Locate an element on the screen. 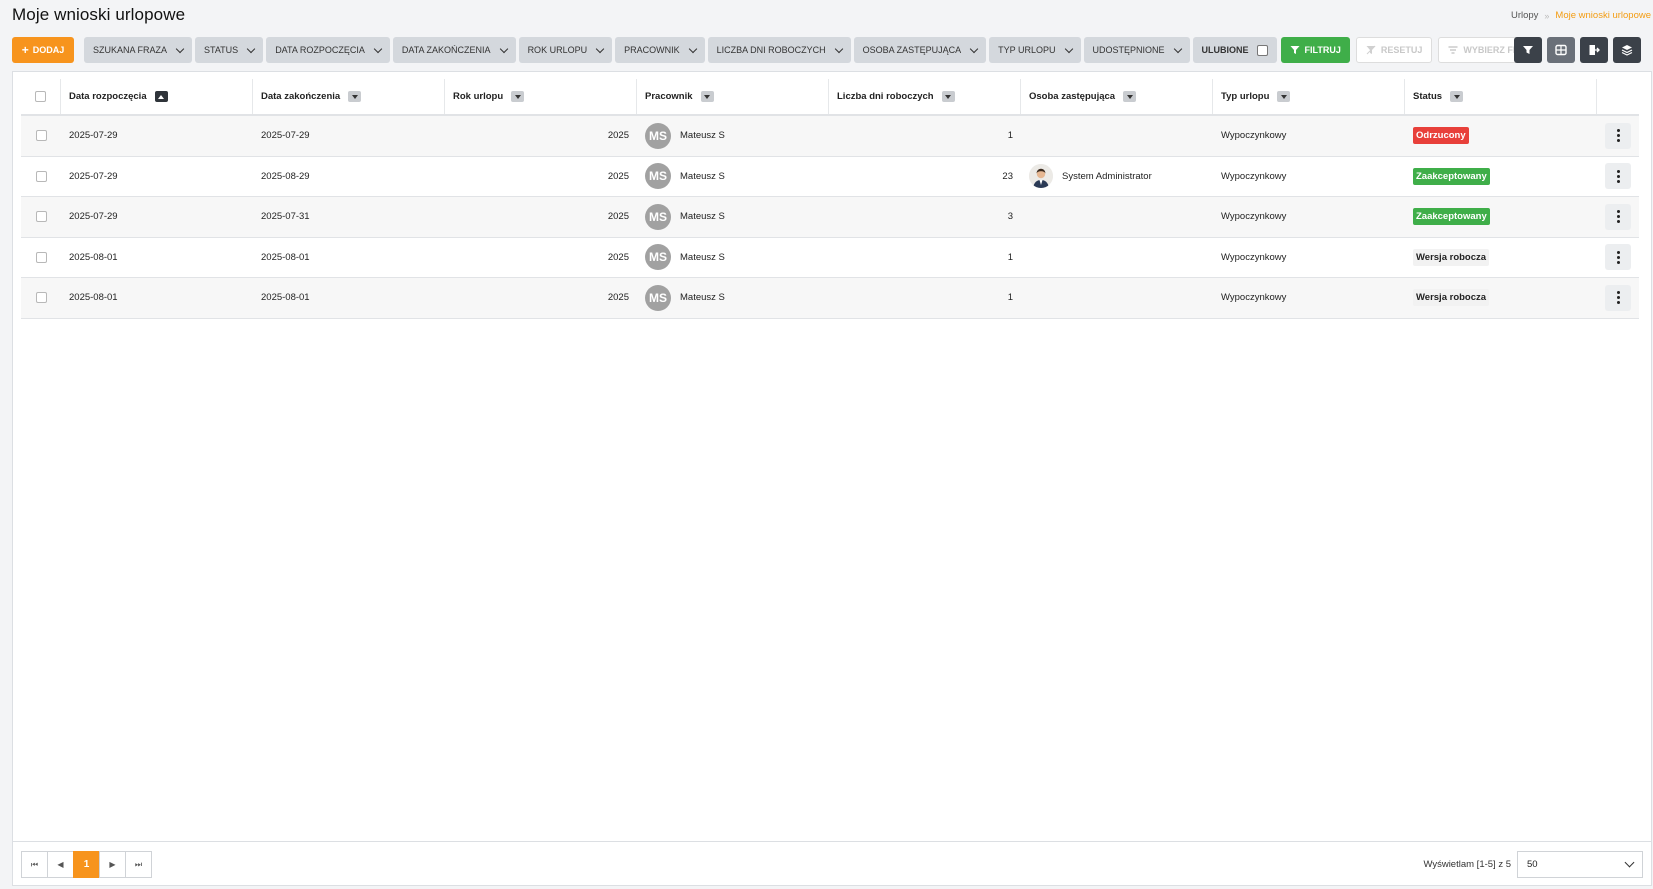 The image size is (1653, 889). filter-leave-type: TYP URLOPU is located at coordinates (1035, 50).